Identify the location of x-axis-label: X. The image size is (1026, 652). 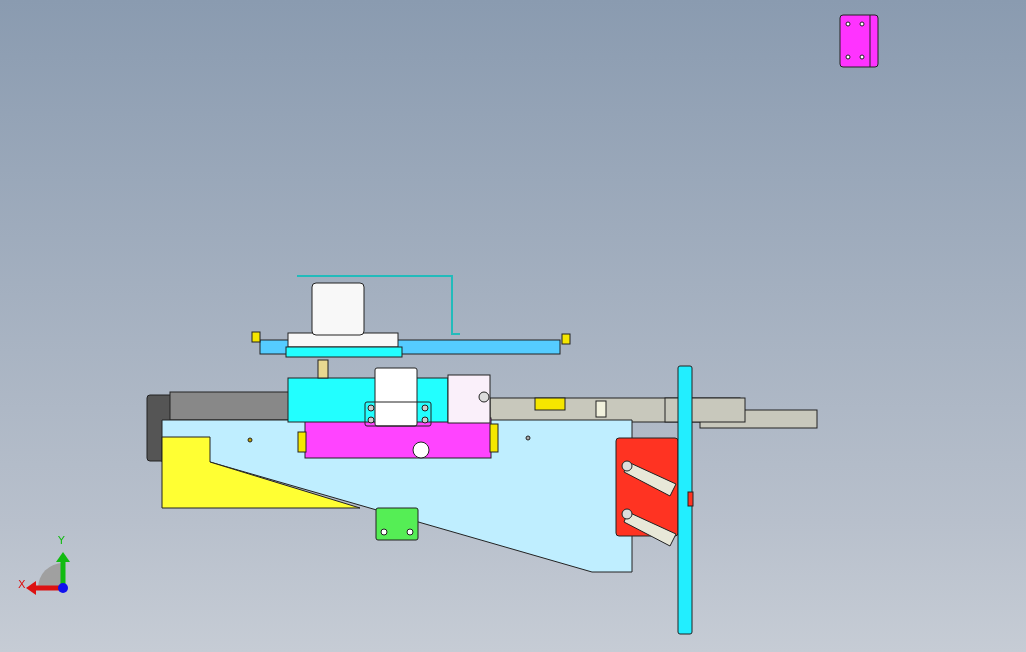
(22, 584).